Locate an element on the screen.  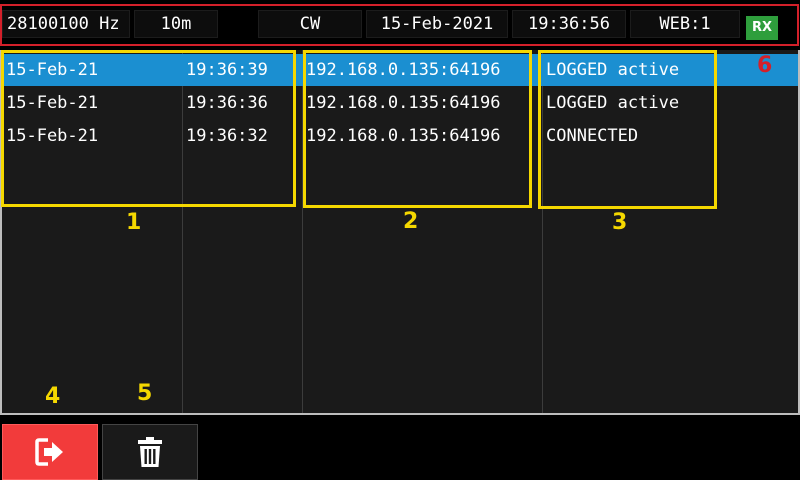
annotation-number: 3 is located at coordinates (620, 222).